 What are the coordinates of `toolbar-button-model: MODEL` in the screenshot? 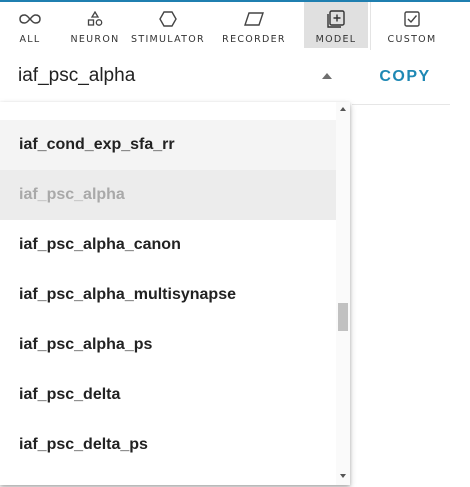 It's located at (336, 26).